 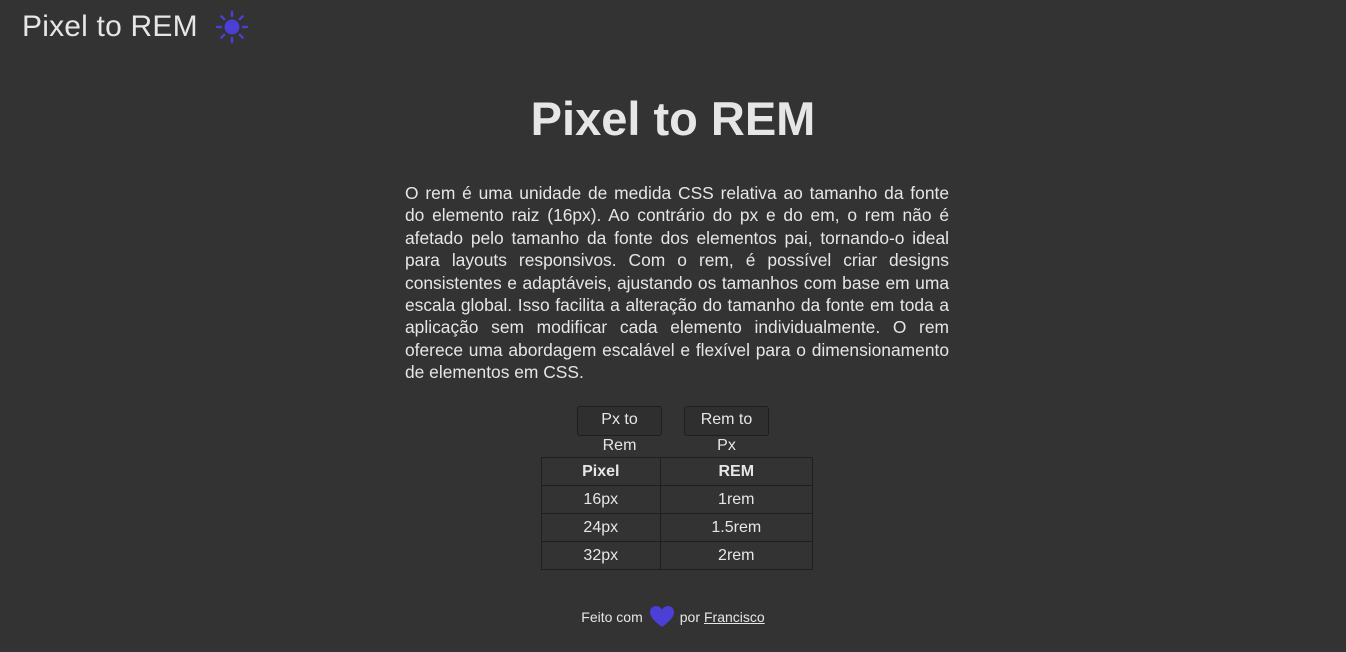 I want to click on site-header: Pixel to REM, so click(x=135, y=27).